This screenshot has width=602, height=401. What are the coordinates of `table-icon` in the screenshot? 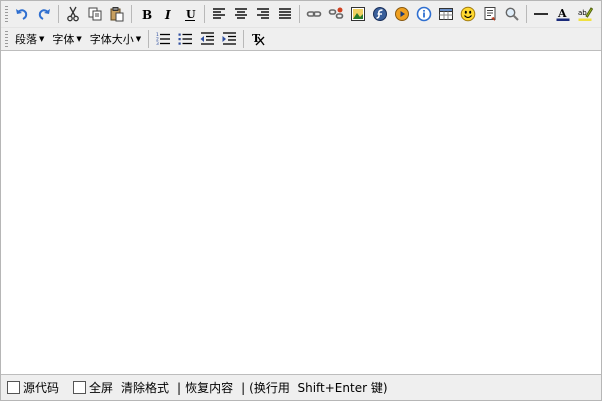 It's located at (446, 14).